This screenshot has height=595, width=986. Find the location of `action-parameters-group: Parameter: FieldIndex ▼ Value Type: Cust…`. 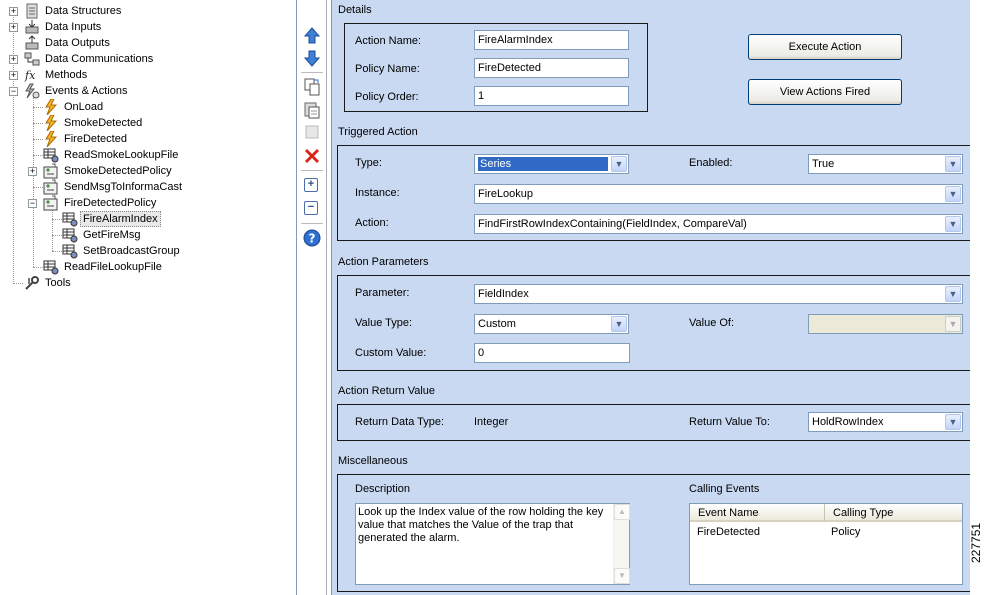

action-parameters-group: Parameter: FieldIndex ▼ Value Type: Cust… is located at coordinates (657, 323).